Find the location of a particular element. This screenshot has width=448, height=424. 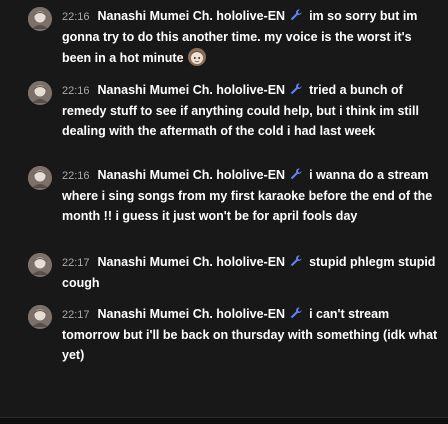

chat-bottom-divider is located at coordinates (224, 420).